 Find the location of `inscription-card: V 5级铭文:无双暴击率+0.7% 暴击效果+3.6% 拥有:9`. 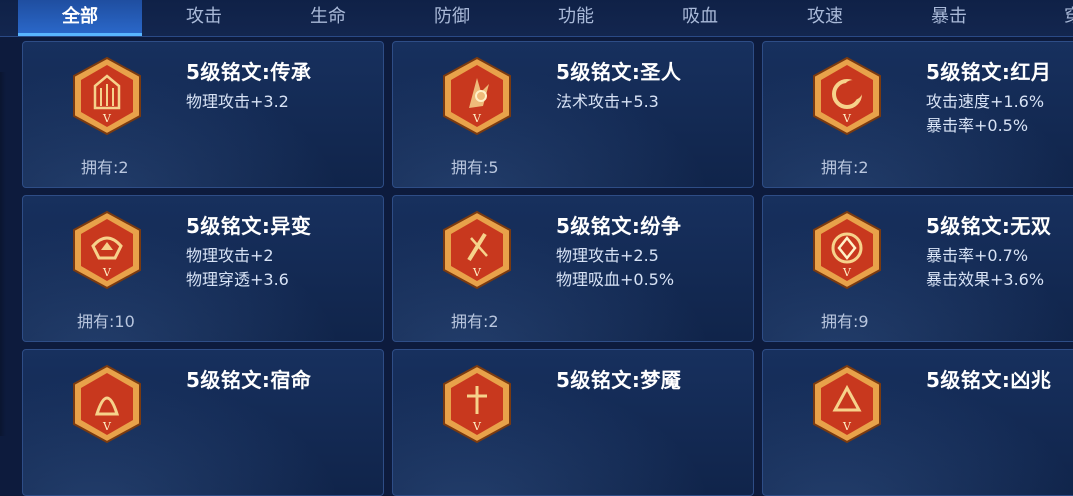

inscription-card: V 5级铭文:无双暴击率+0.7% 暴击效果+3.6% 拥有:9 is located at coordinates (917, 268).